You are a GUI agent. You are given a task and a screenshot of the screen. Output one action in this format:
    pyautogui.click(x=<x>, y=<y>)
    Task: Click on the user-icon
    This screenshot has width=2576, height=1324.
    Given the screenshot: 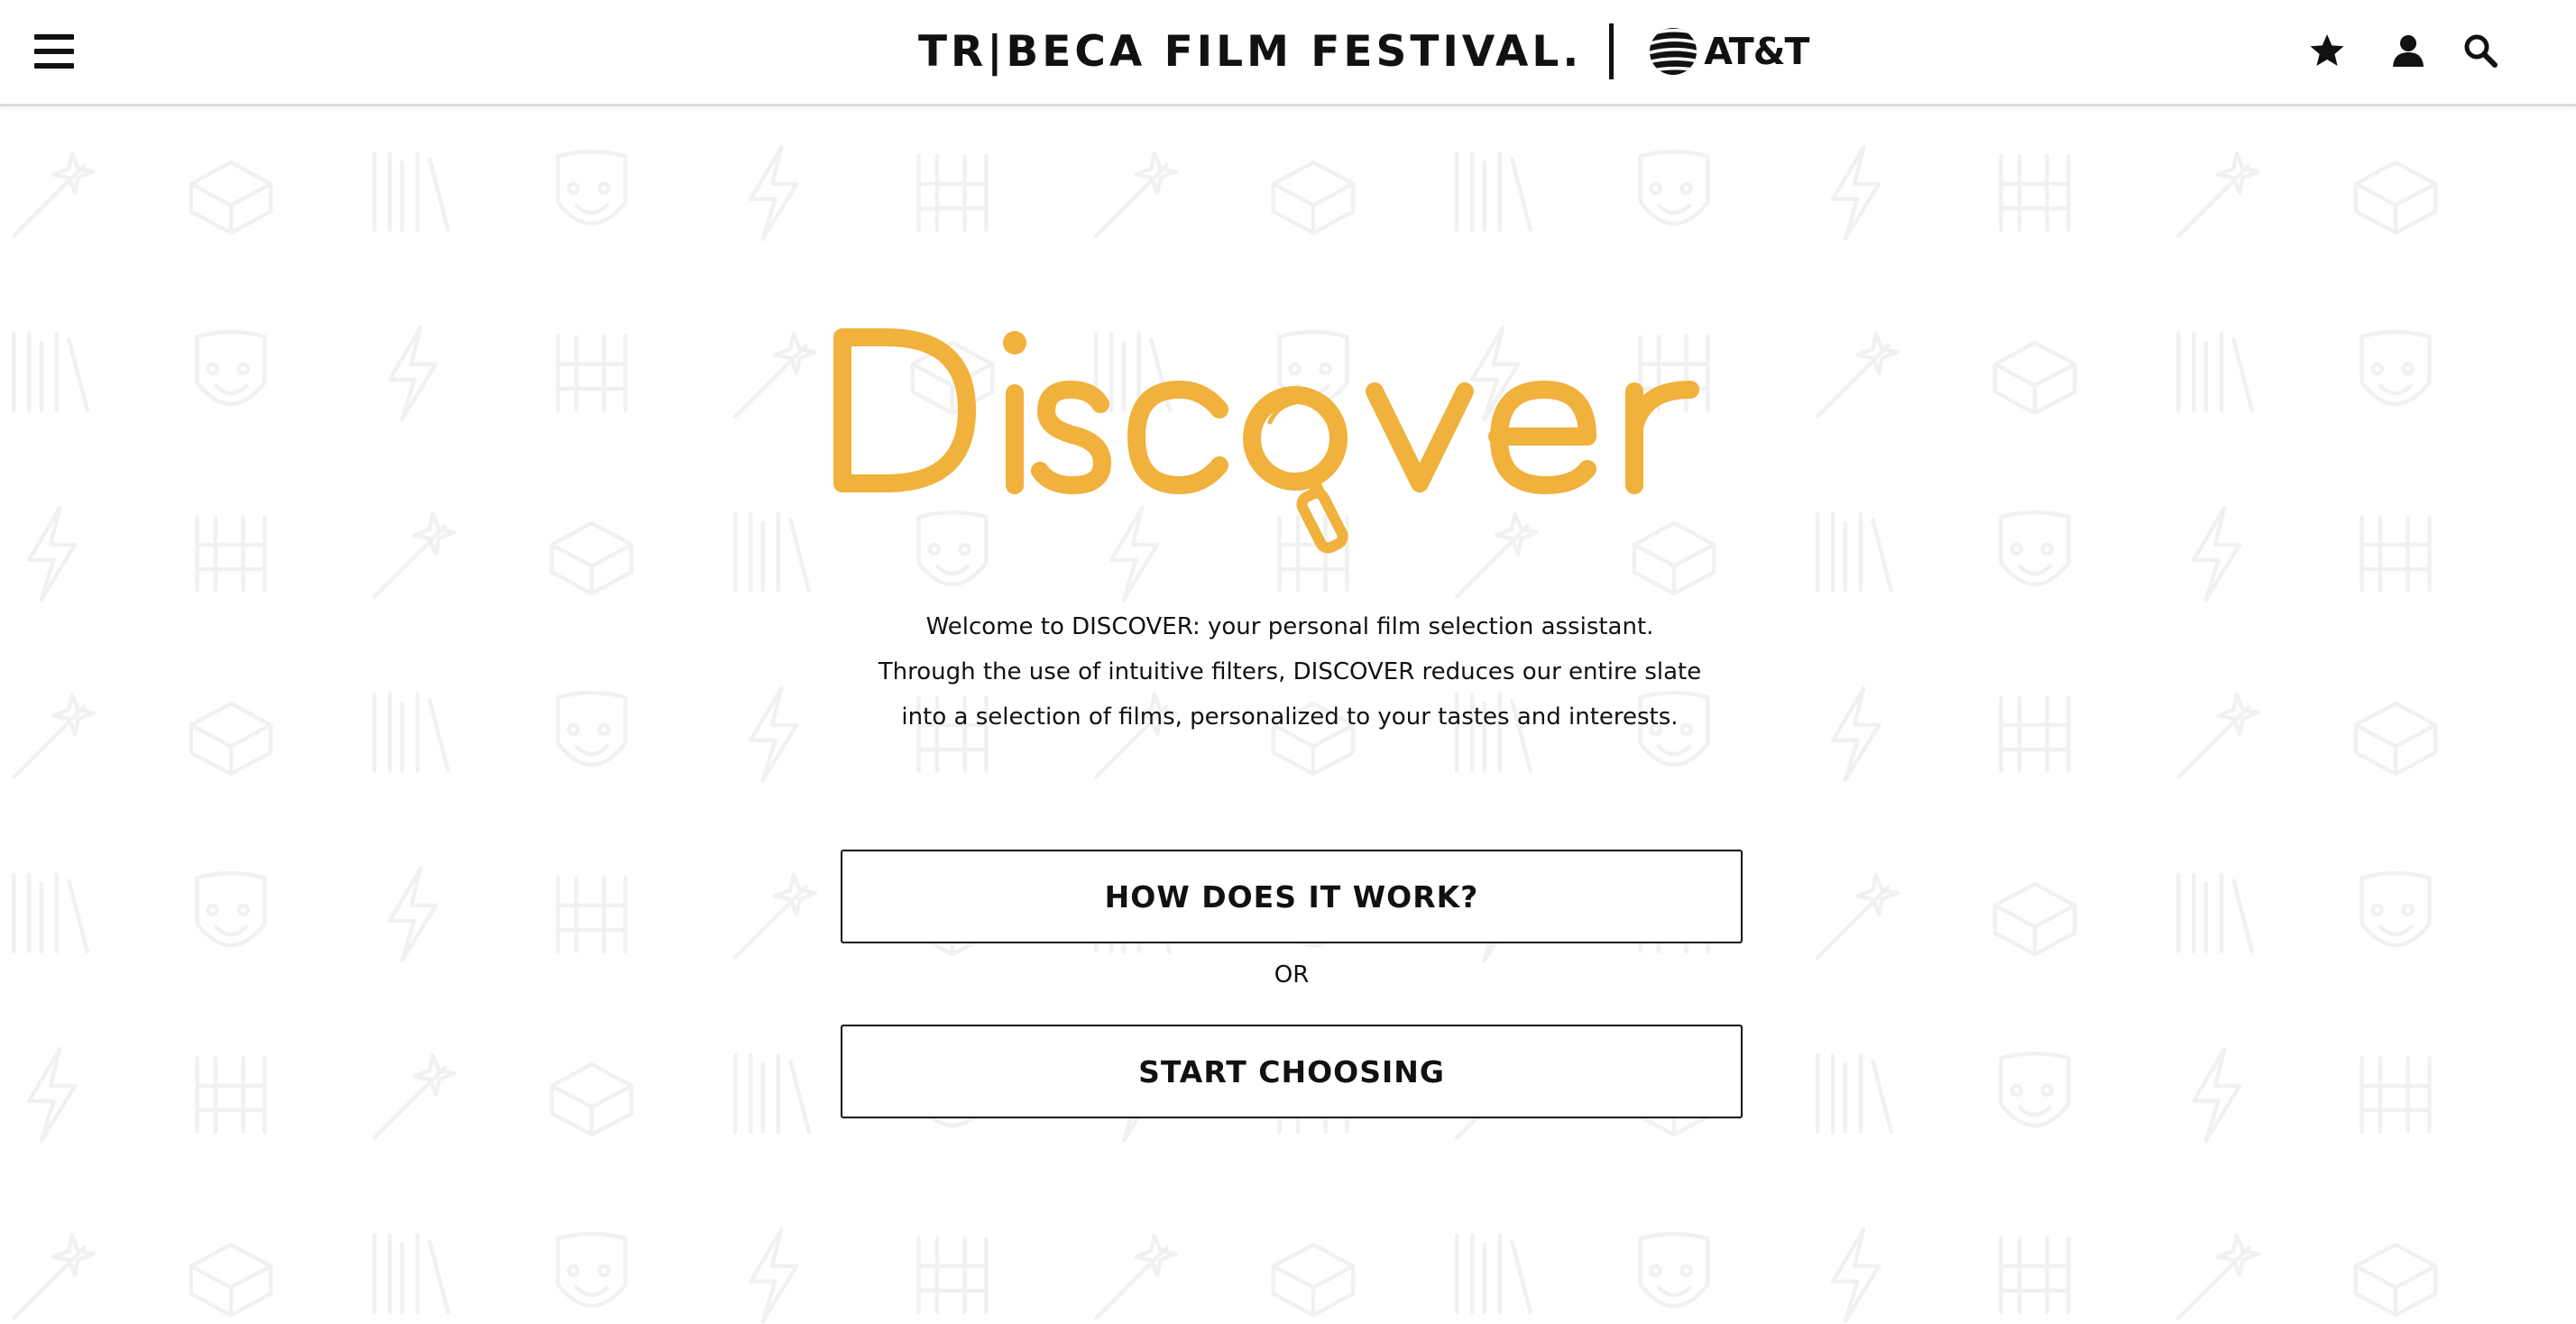 What is the action you would take?
    pyautogui.click(x=2408, y=50)
    